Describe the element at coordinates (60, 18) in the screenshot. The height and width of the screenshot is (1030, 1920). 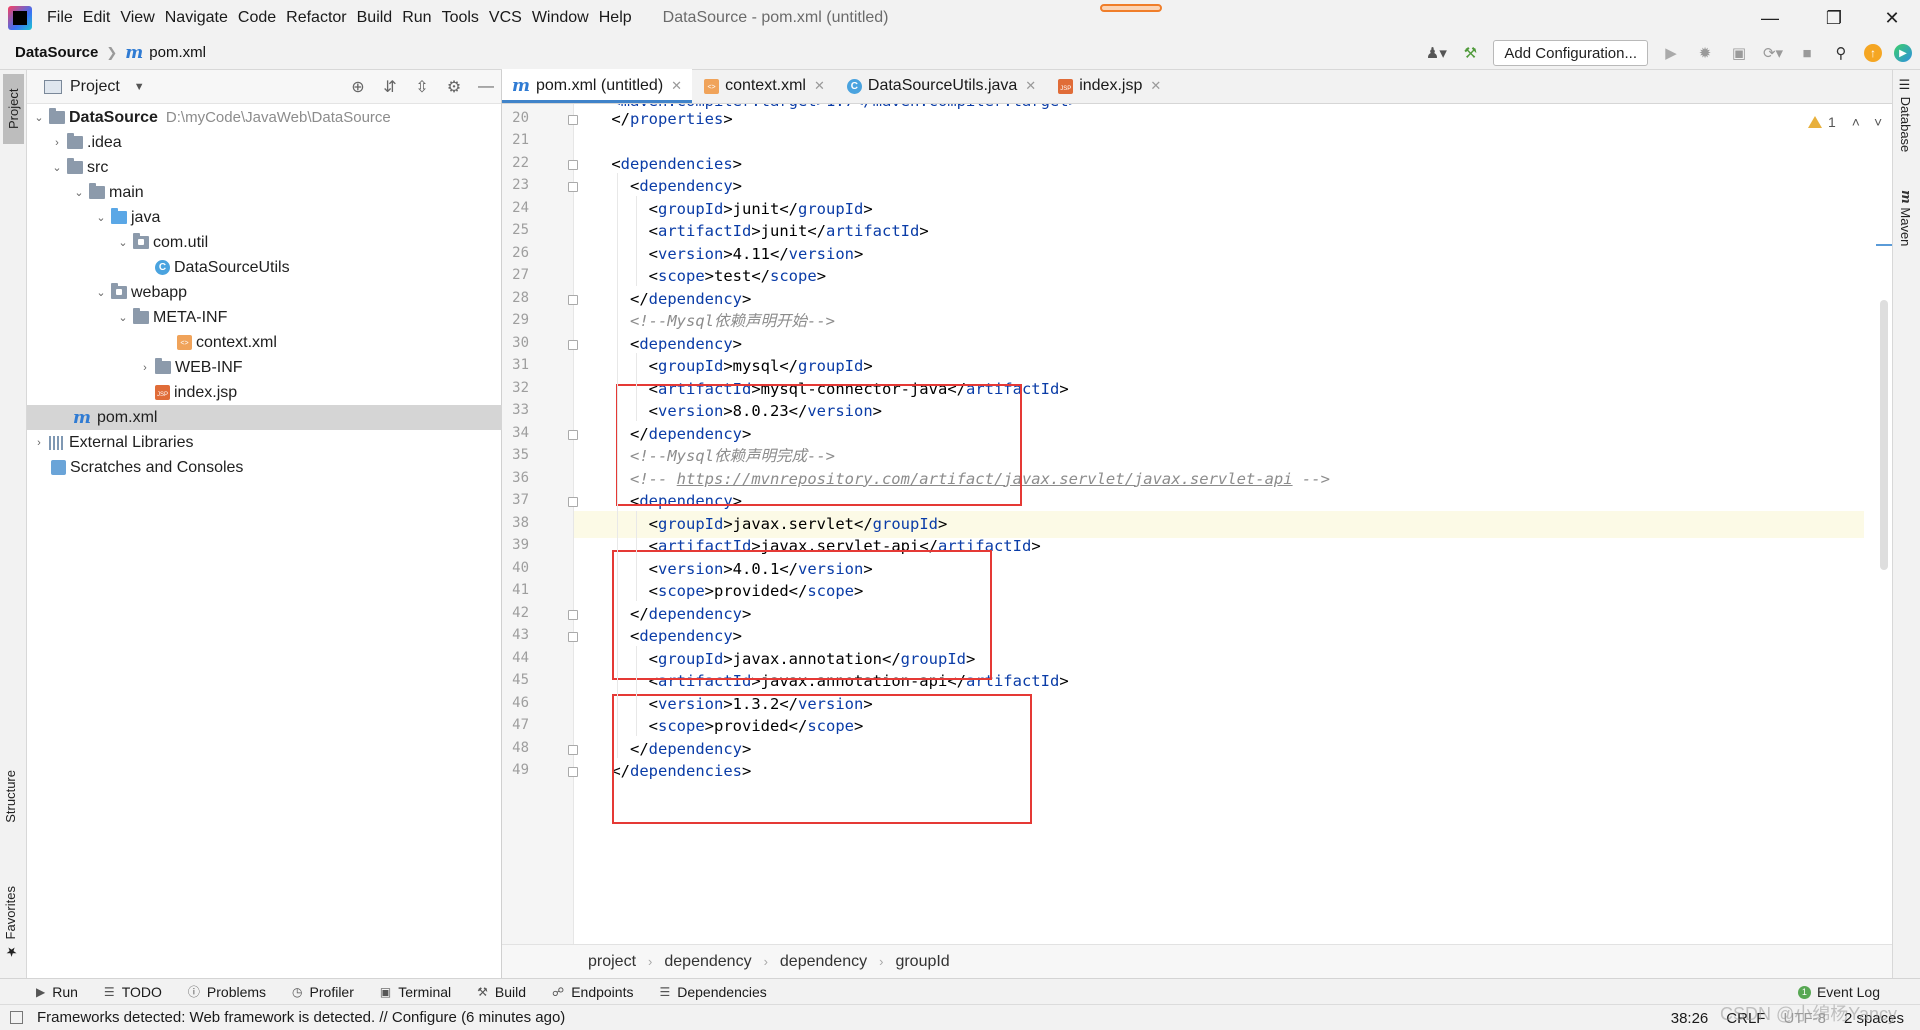
I see `menu-file: File` at that location.